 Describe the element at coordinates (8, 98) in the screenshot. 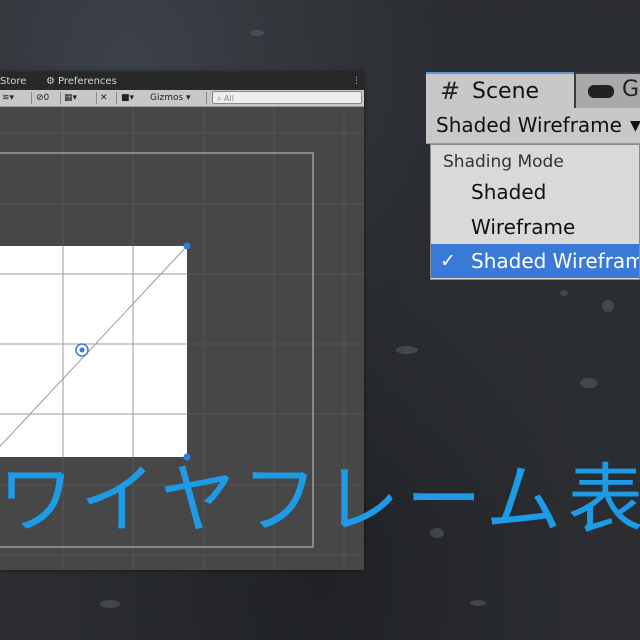

I see `layers-icon: ≋▾` at that location.